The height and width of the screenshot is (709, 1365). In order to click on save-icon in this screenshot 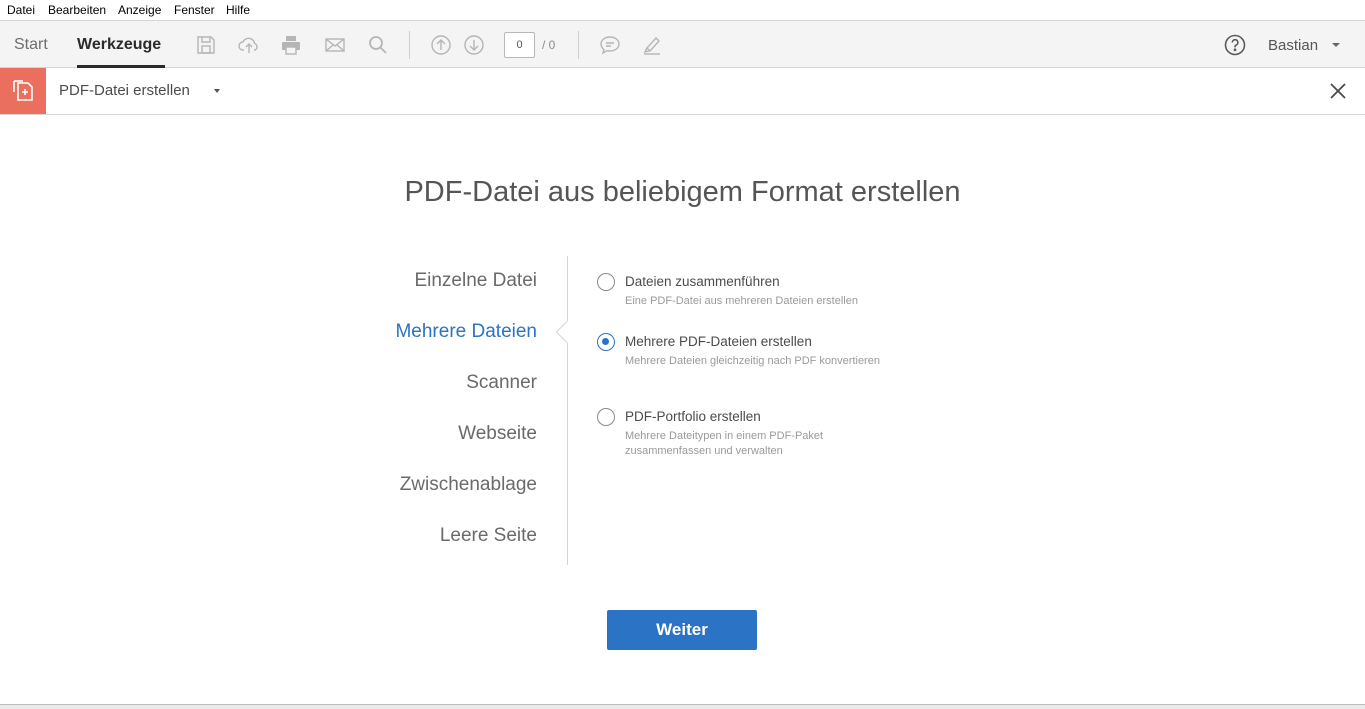, I will do `click(206, 45)`.